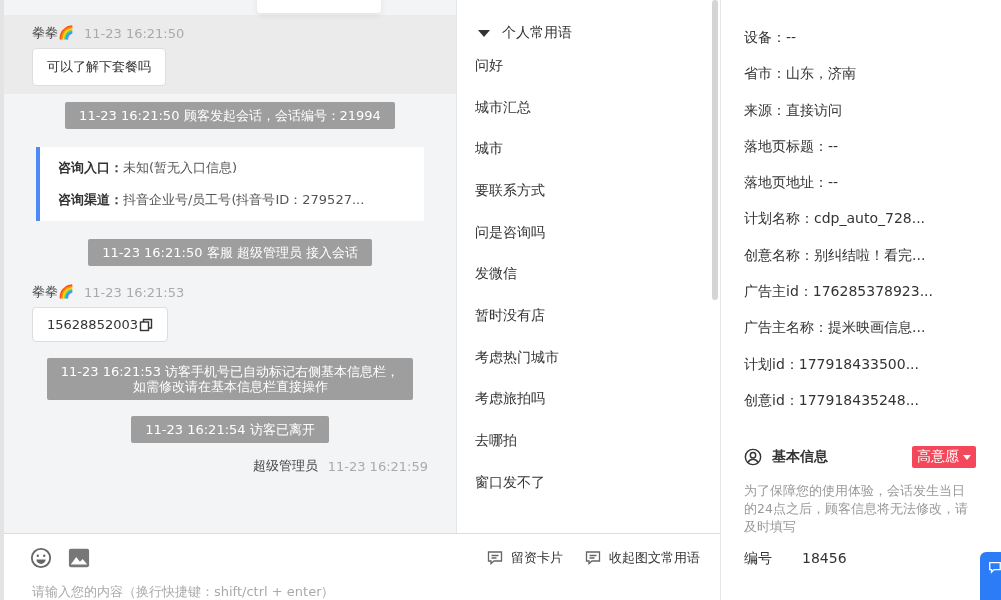  I want to click on phrase-item: 窗口发不了, so click(510, 489).